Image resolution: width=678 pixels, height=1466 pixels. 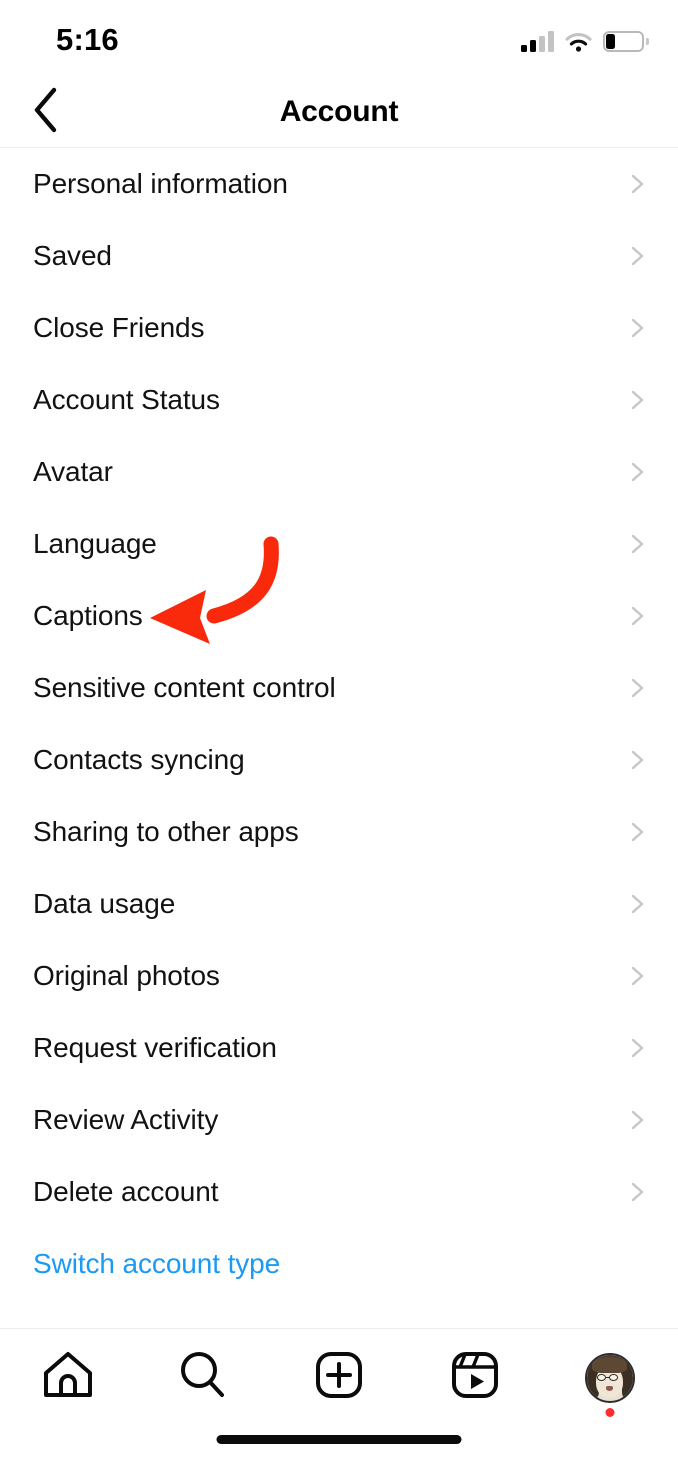 I want to click on notification-badge-dot, so click(x=610, y=1412).